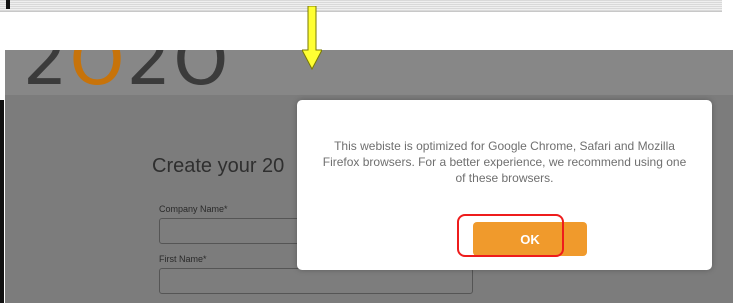  Describe the element at coordinates (8, 4) in the screenshot. I see `window-edge-marker` at that location.